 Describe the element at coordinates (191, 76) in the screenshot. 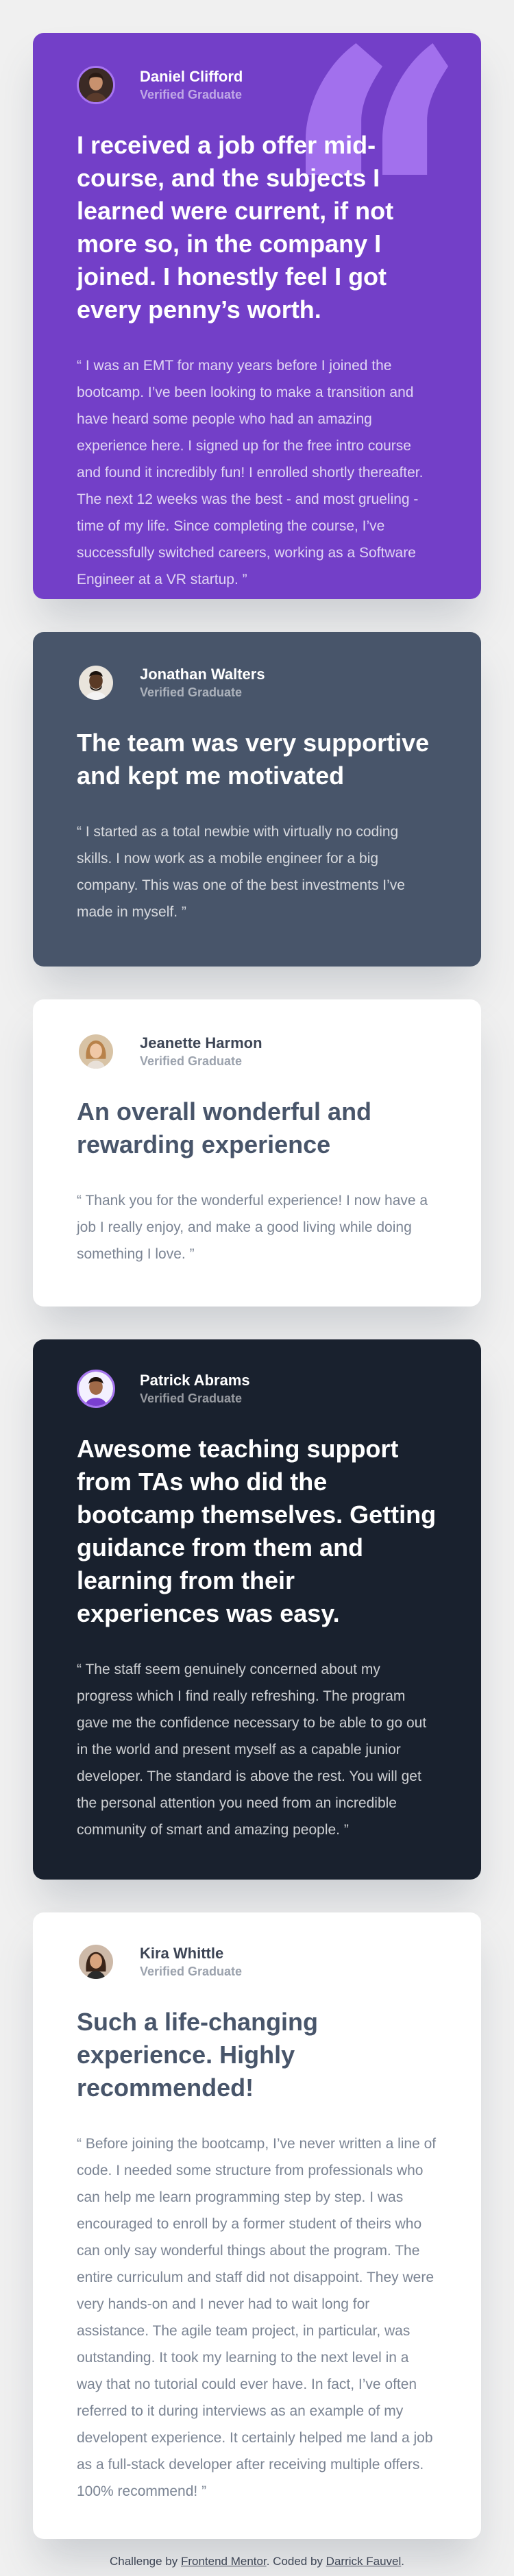

I see `author-name: Daniel Clifford` at that location.